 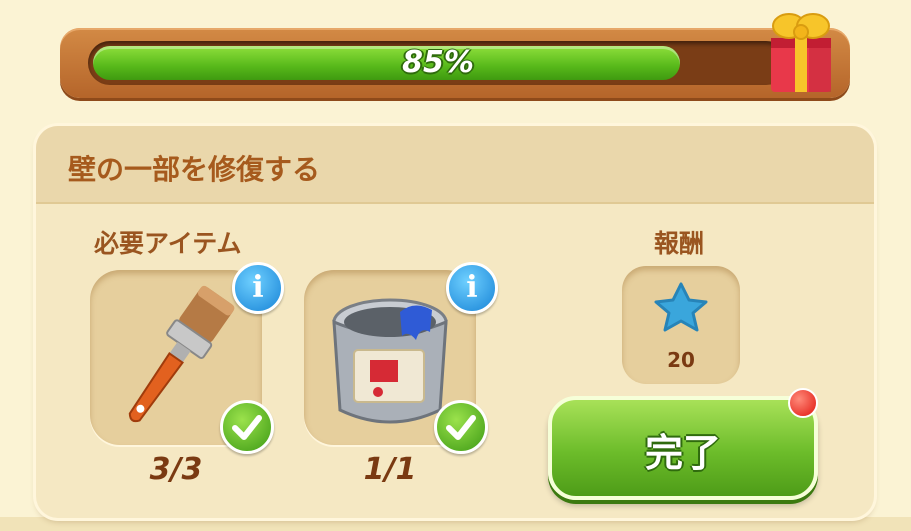 I want to click on complete-button: 完了, so click(x=683, y=448).